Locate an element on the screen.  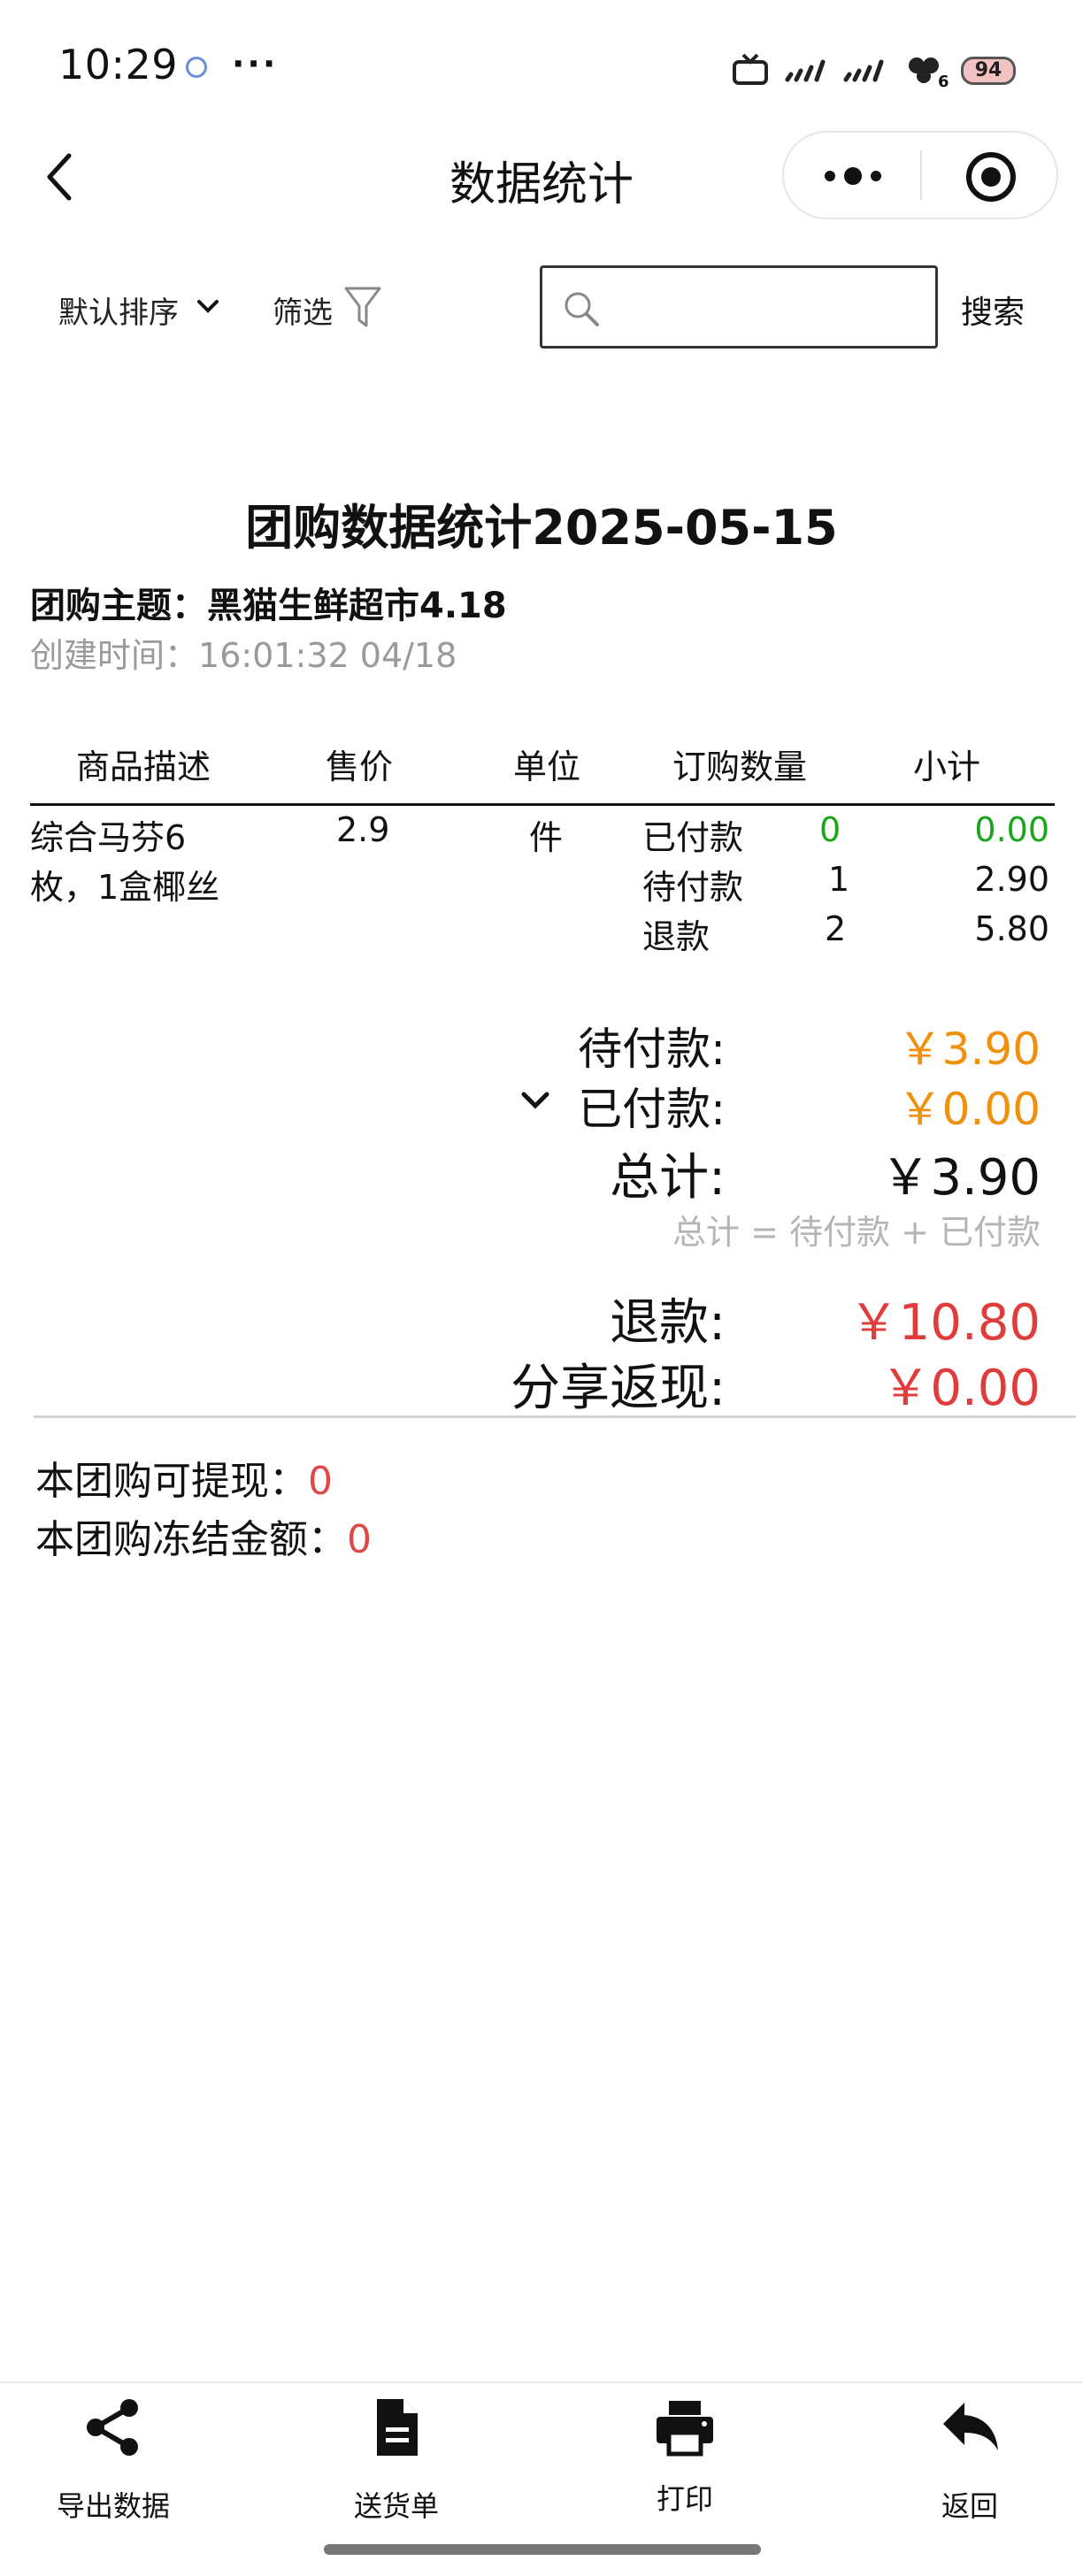
delivery-note-label: 送货单 is located at coordinates (396, 2506).